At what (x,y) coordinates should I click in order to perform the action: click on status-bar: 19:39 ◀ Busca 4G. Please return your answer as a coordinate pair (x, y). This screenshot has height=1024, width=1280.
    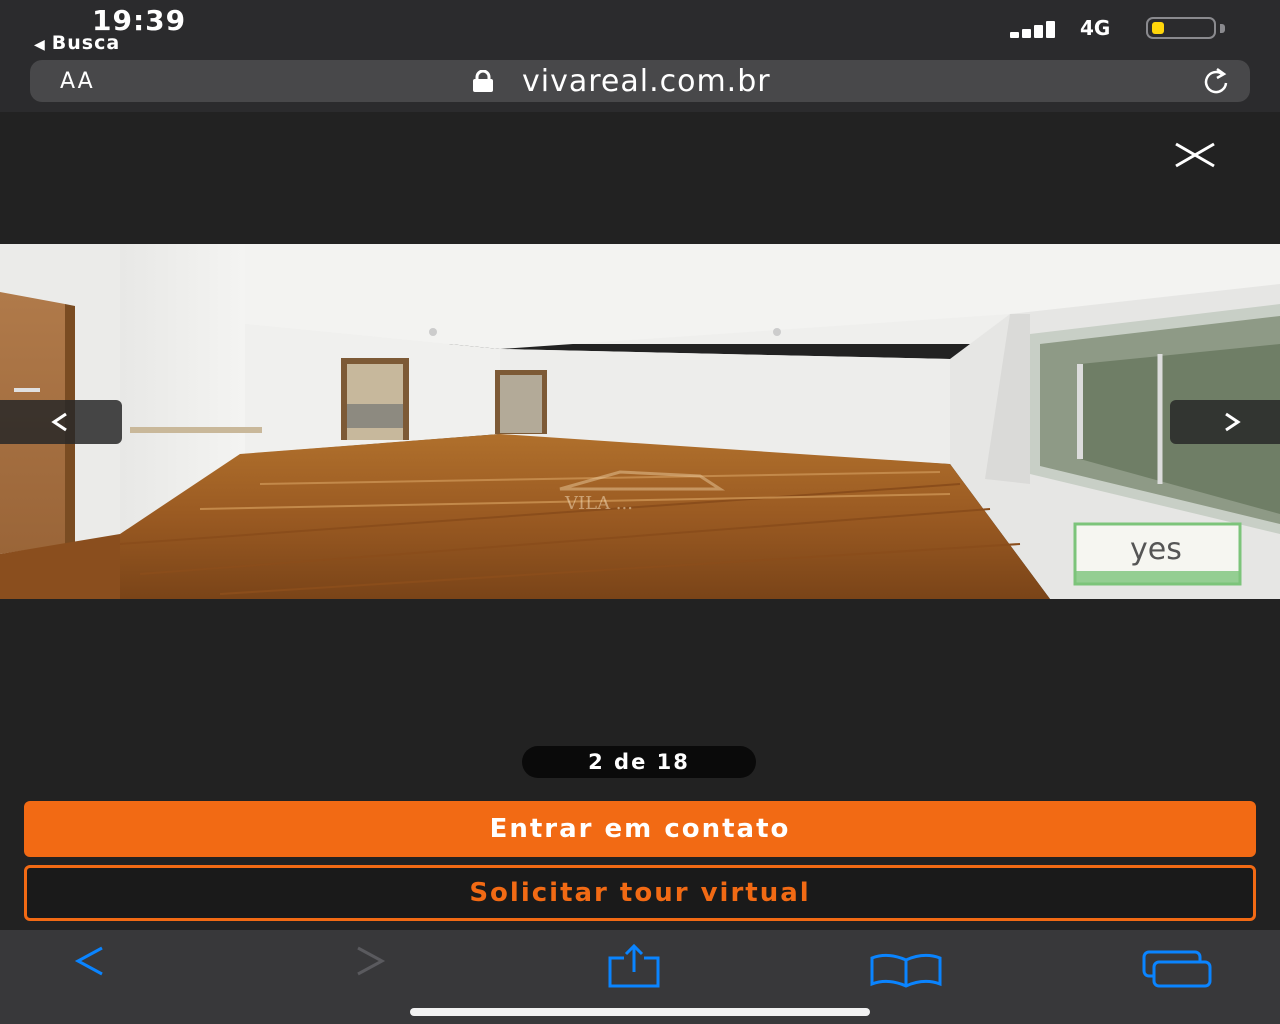
    Looking at the image, I should click on (640, 29).